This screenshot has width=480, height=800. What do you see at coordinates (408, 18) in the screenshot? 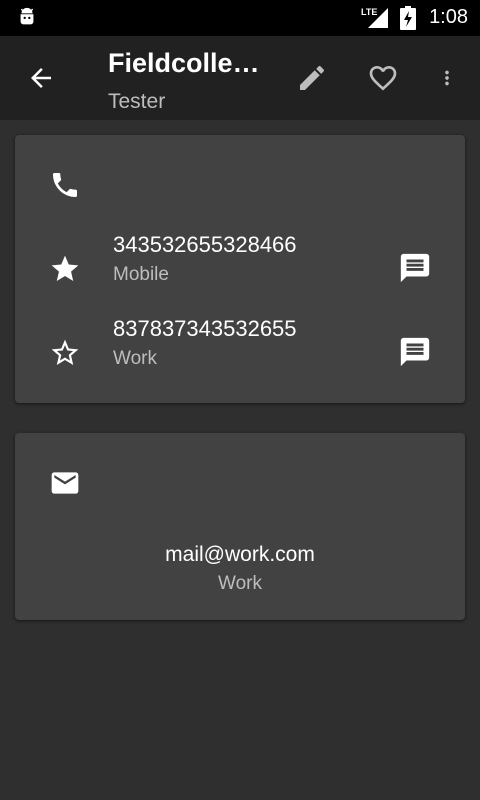
I see `battery-charging-icon` at bounding box center [408, 18].